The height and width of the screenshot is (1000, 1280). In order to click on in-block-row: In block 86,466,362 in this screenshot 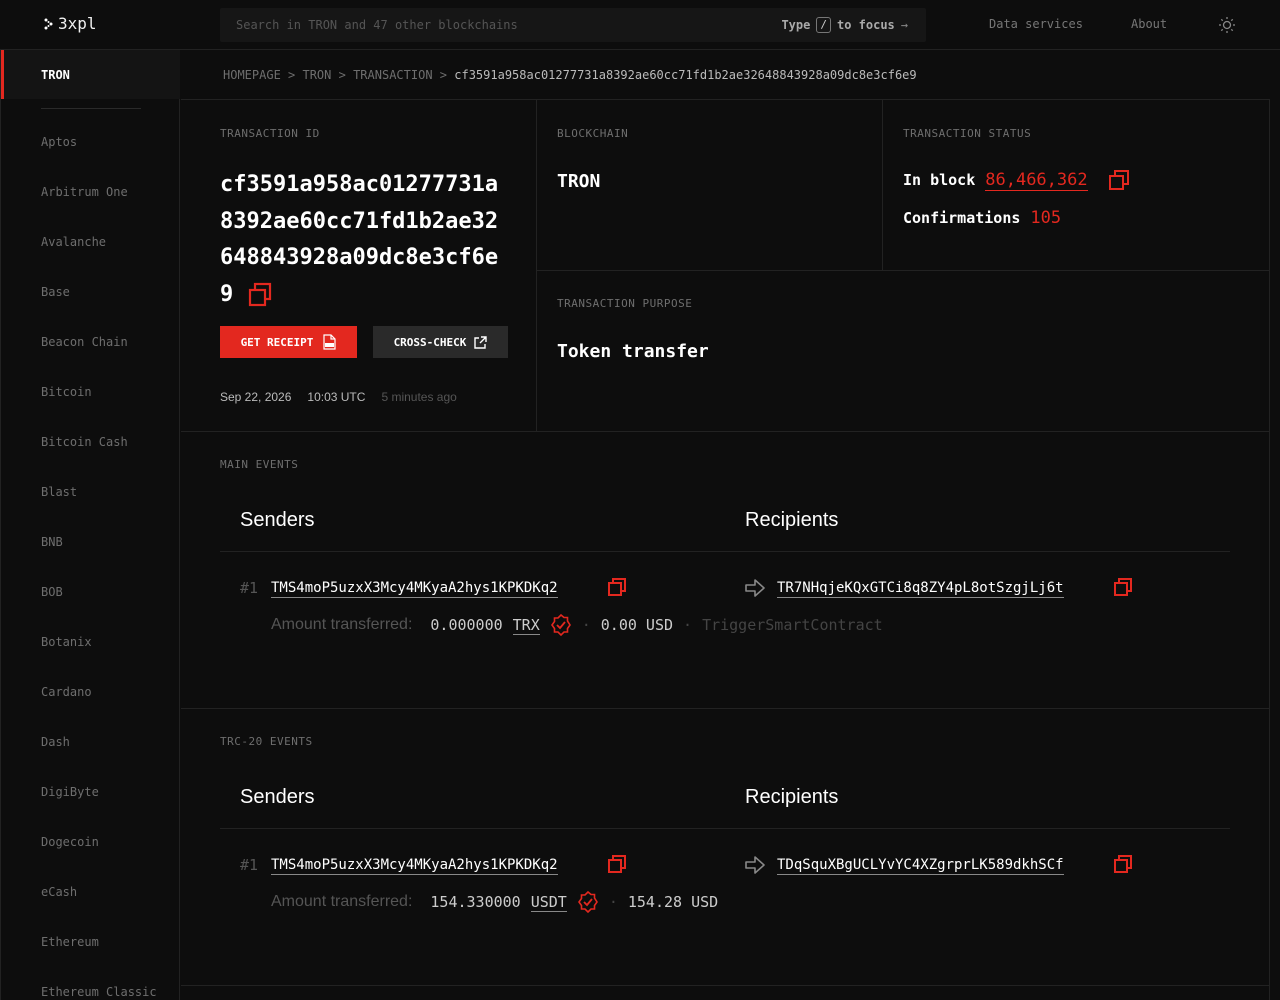, I will do `click(1016, 180)`.